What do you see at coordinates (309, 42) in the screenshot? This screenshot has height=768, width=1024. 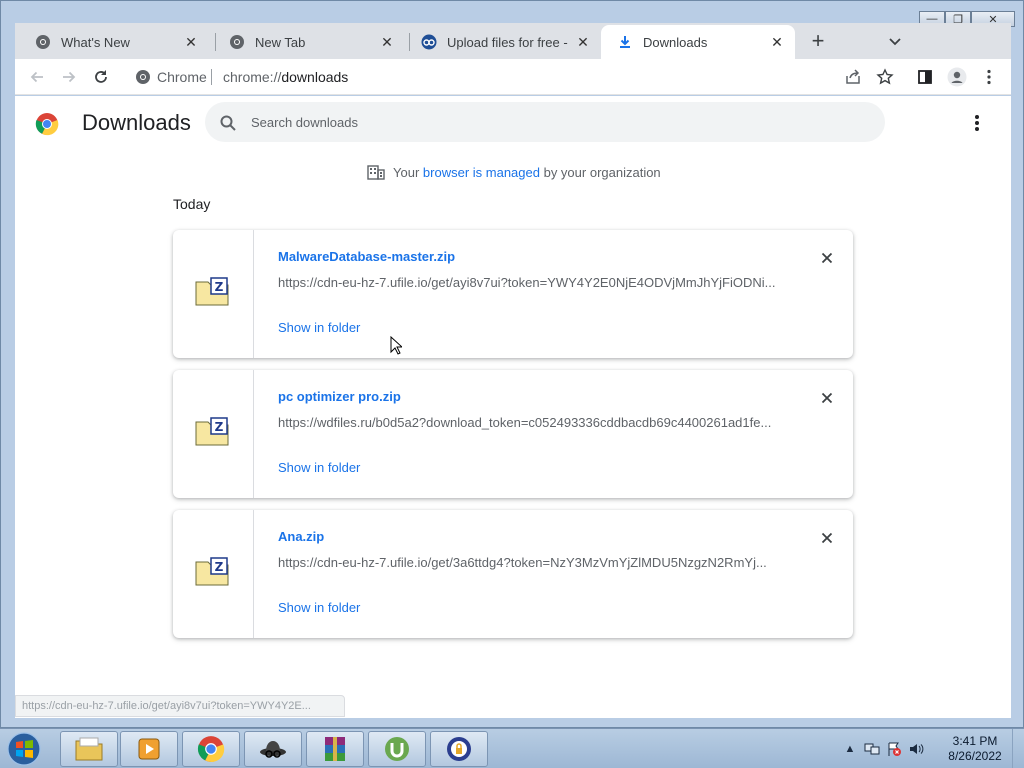 I see `tab-new-tab: New Tab ✕` at bounding box center [309, 42].